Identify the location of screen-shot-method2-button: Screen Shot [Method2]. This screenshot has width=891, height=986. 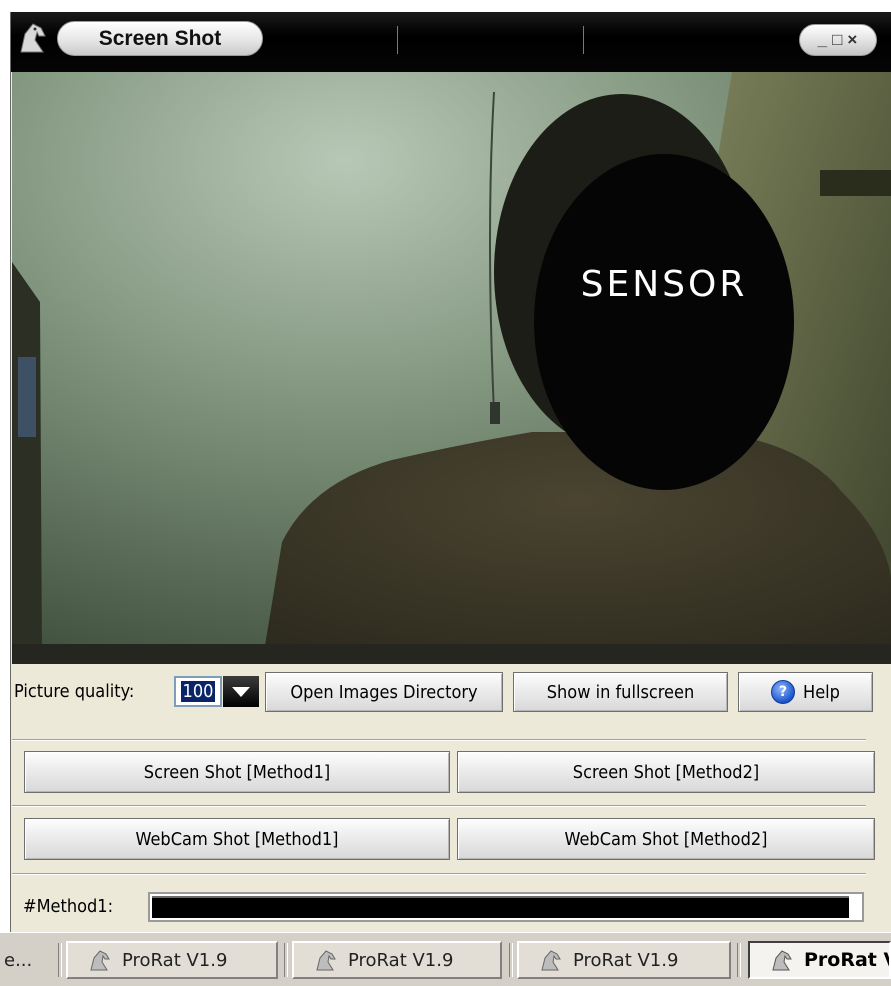
(666, 772).